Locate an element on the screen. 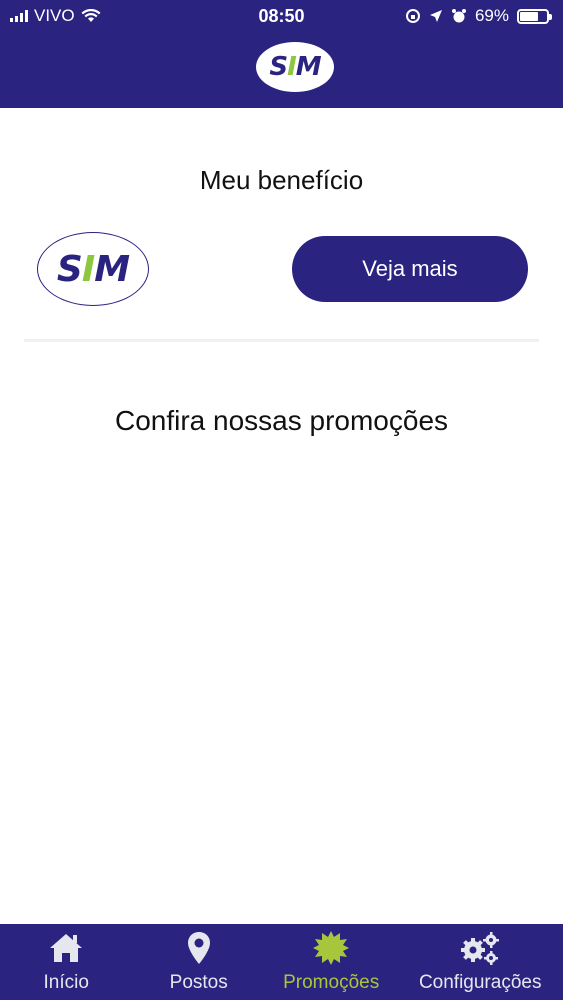  benefit-title: Meu benefício is located at coordinates (281, 180).